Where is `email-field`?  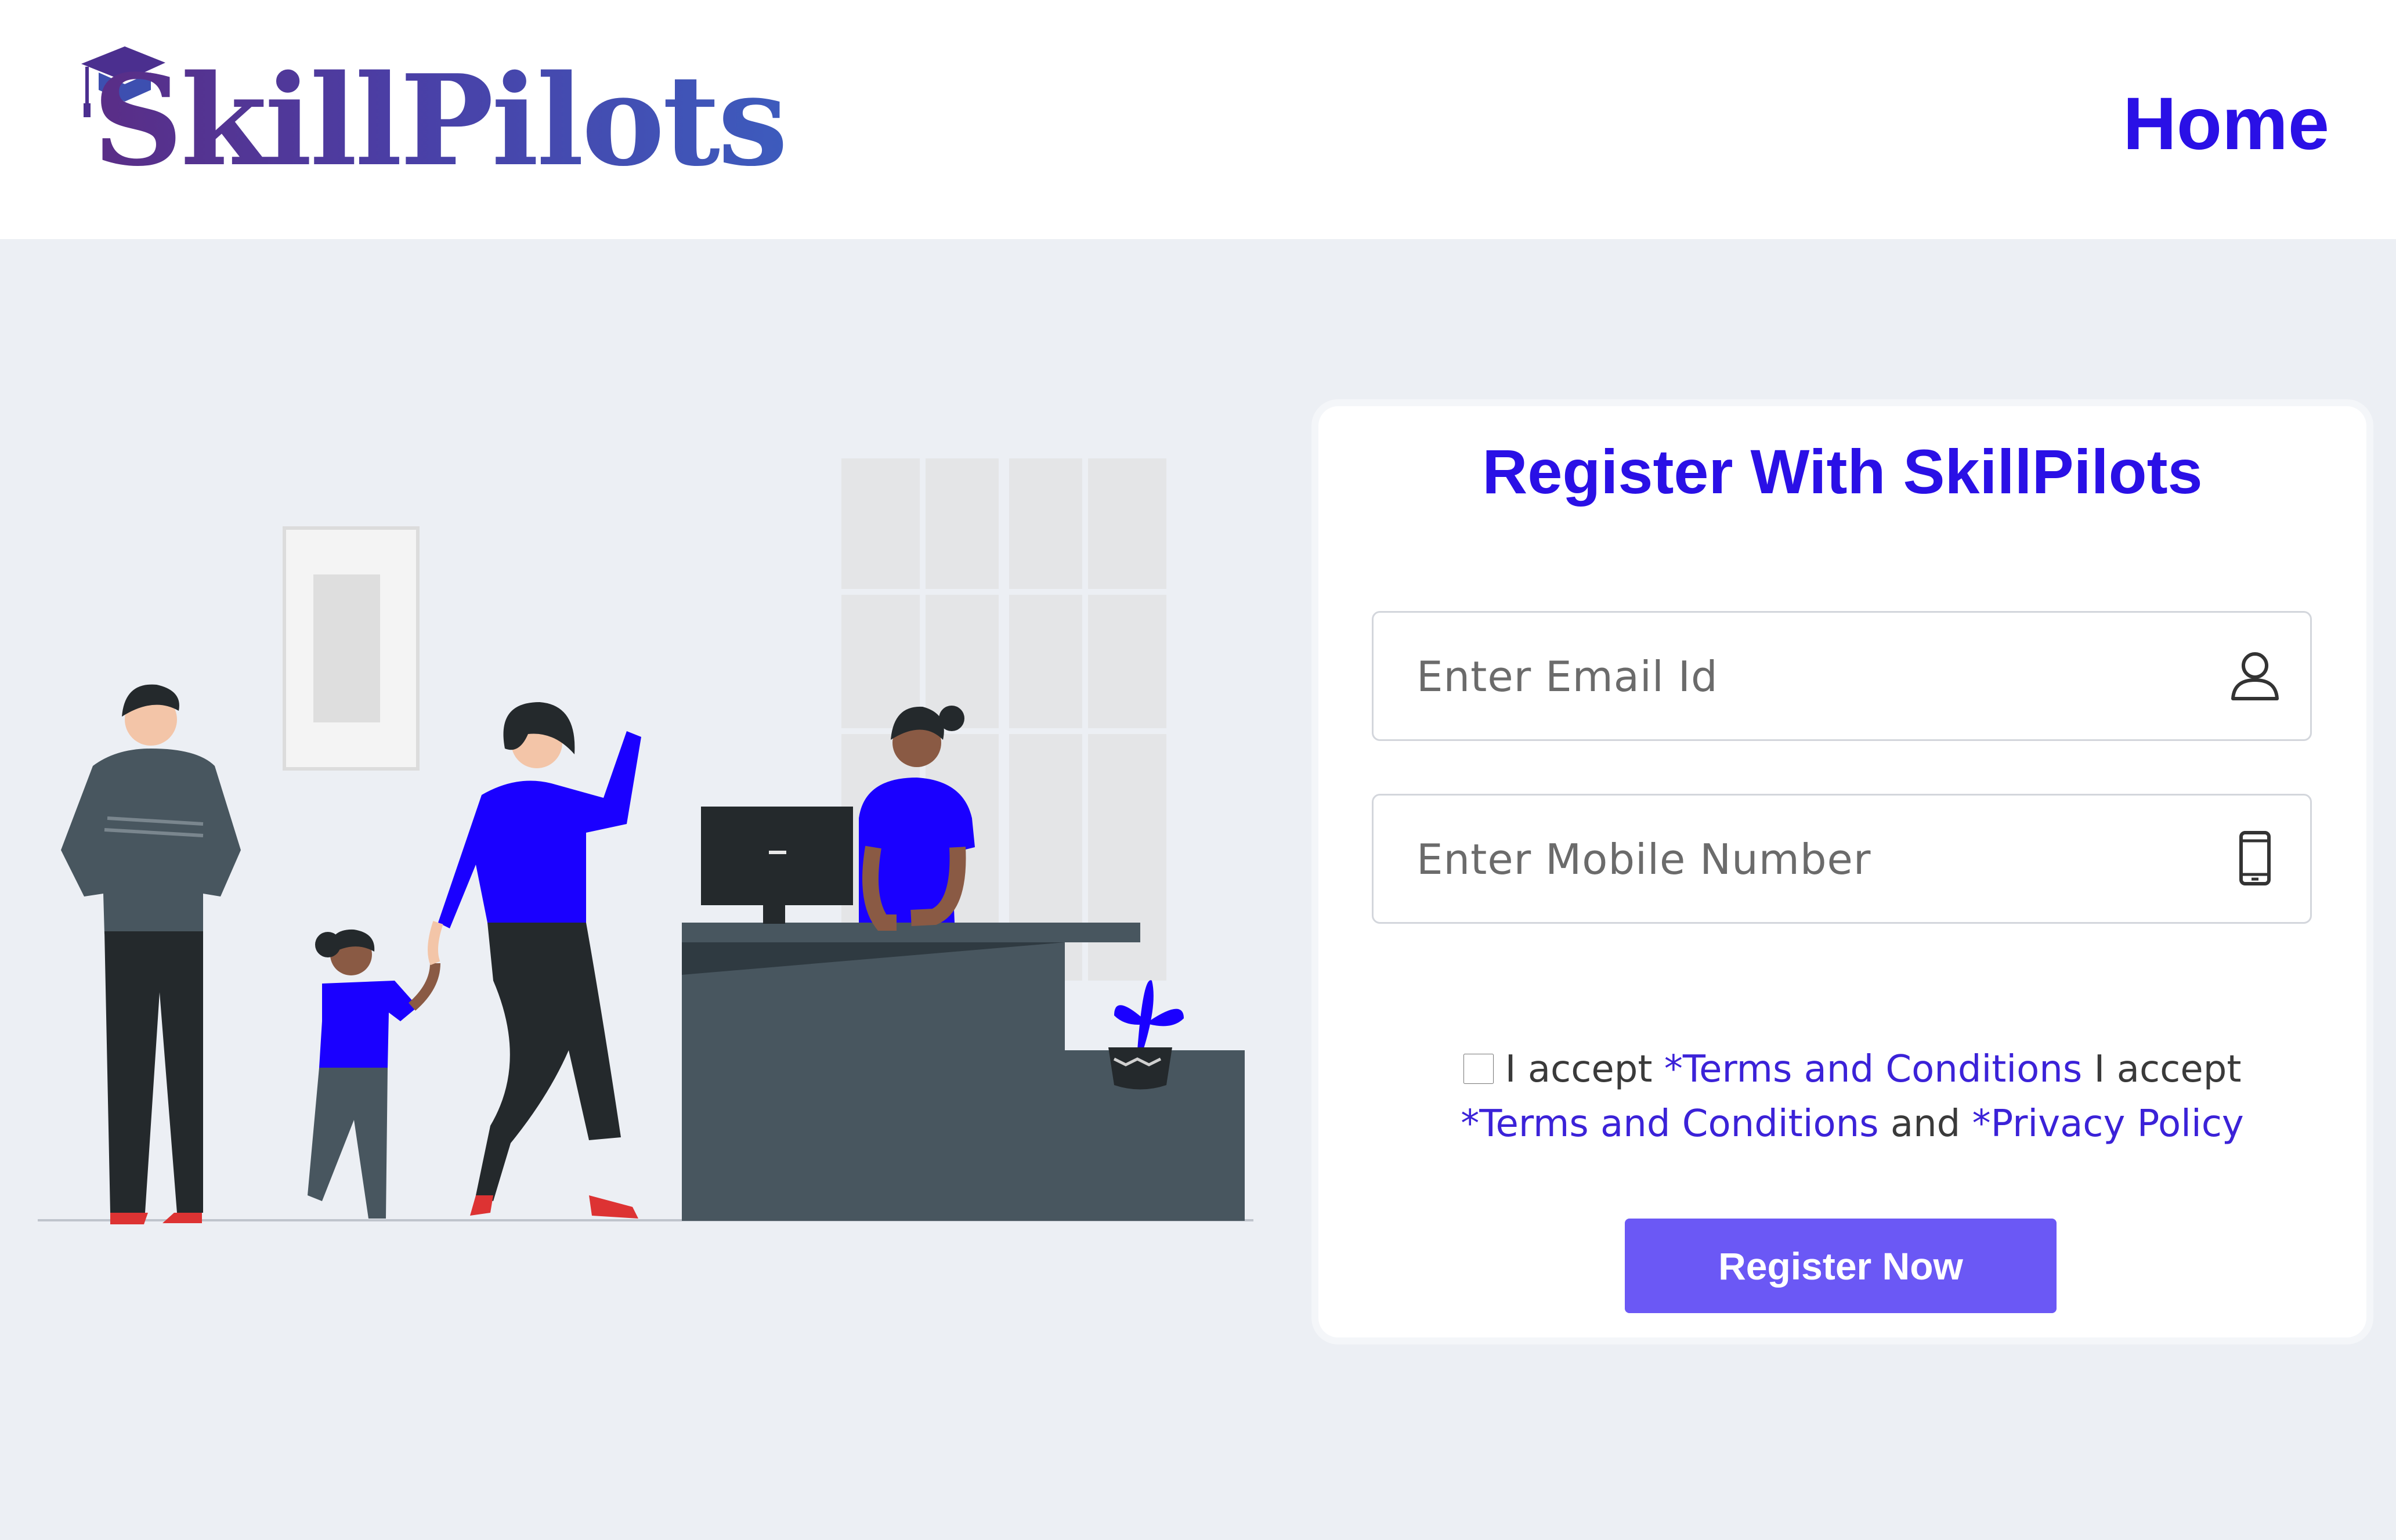
email-field is located at coordinates (1842, 676).